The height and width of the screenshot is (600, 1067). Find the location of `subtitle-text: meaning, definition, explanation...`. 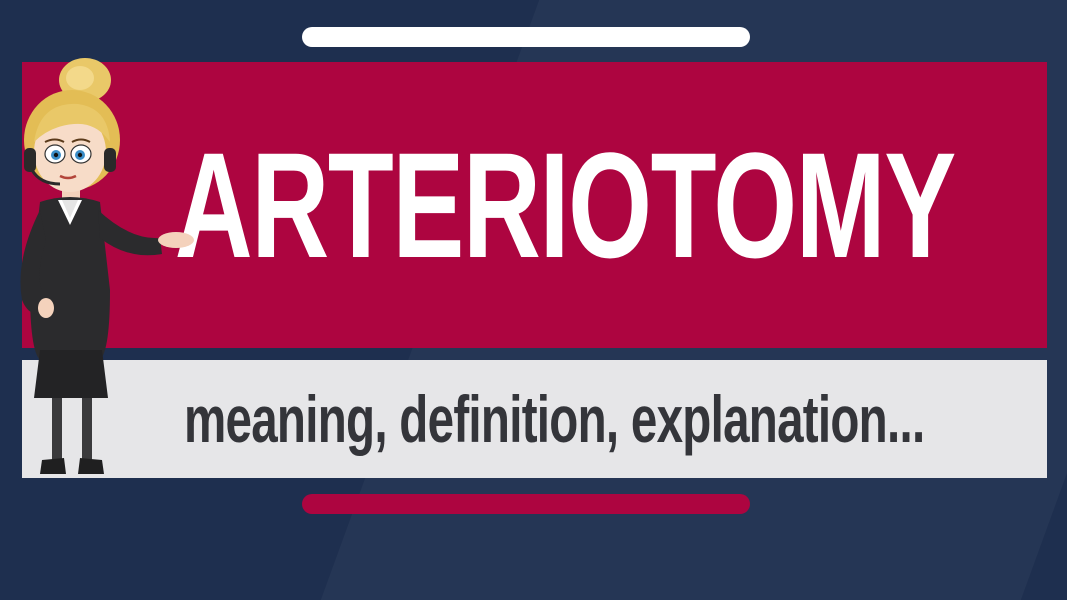

subtitle-text: meaning, definition, explanation... is located at coordinates (554, 419).